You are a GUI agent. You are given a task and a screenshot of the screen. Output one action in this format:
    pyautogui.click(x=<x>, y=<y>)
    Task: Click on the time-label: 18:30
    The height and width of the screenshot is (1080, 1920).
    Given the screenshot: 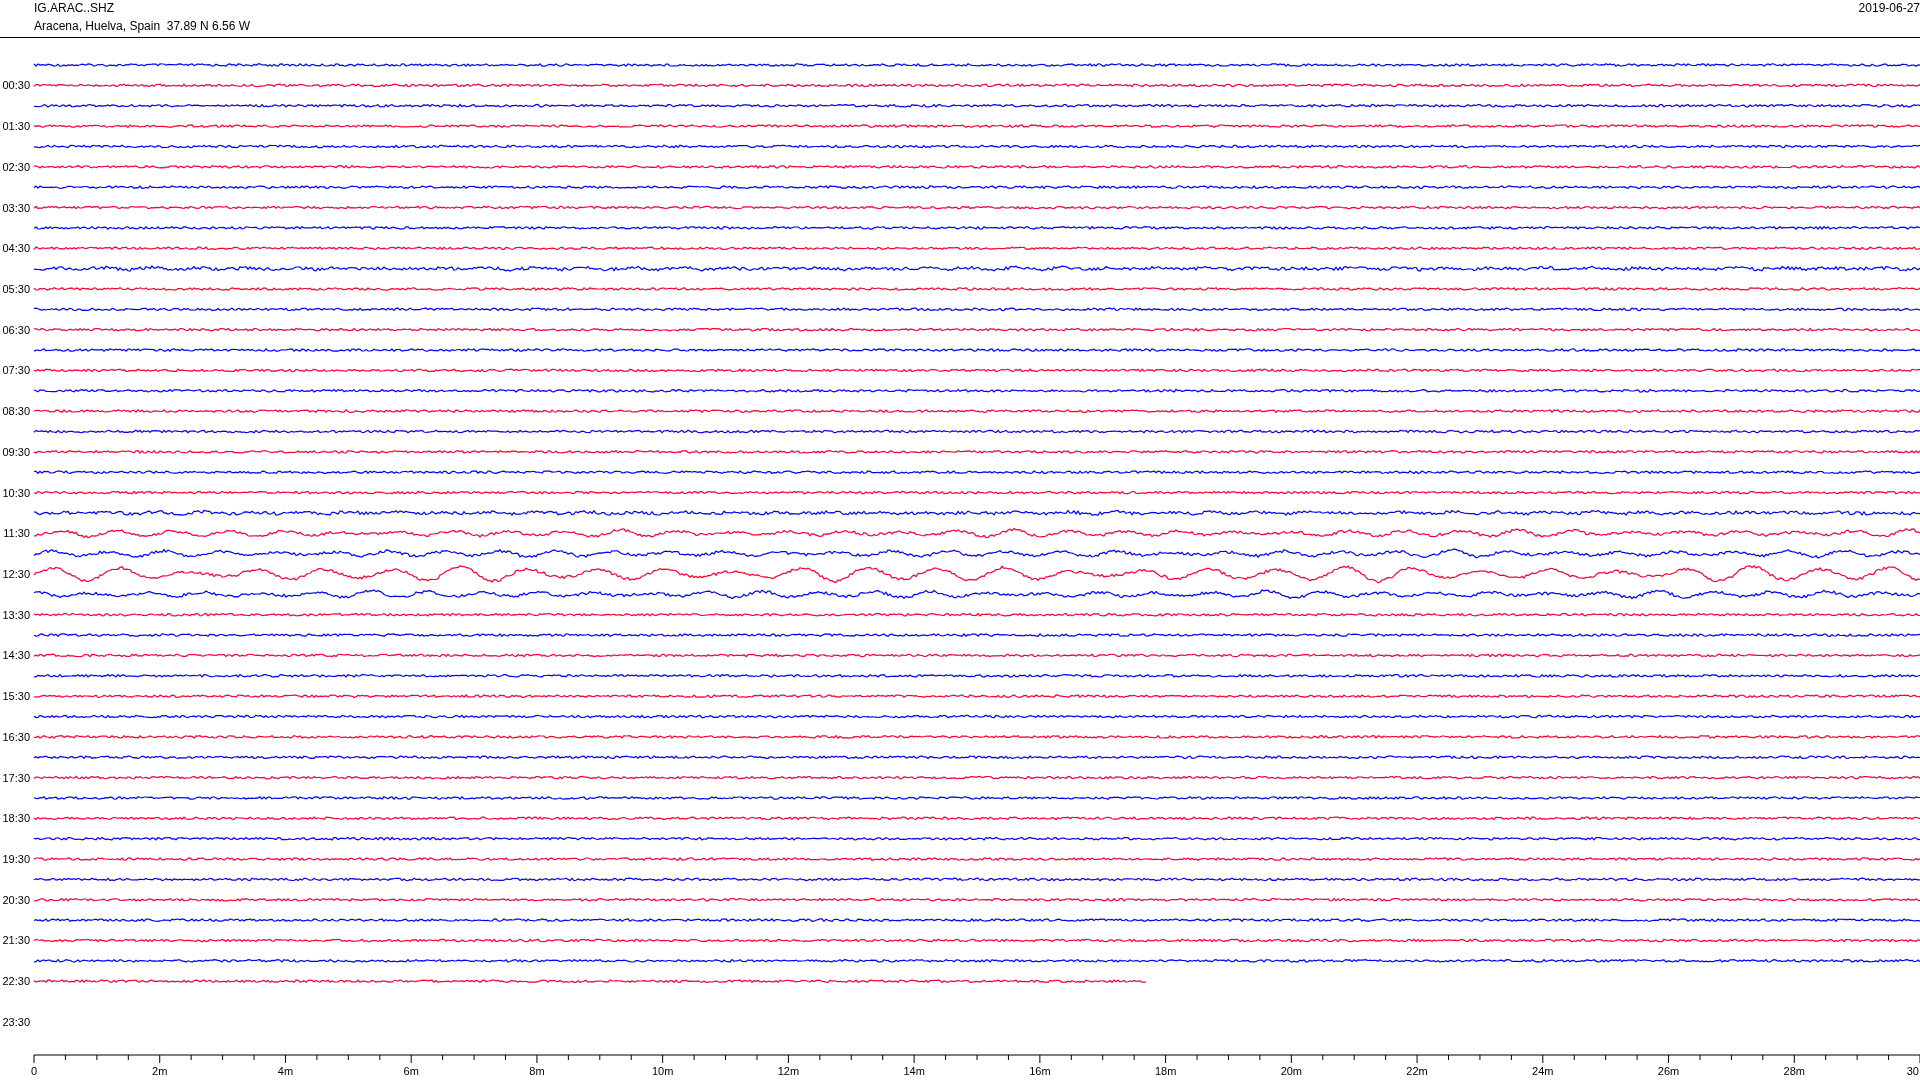 What is the action you would take?
    pyautogui.click(x=16, y=818)
    